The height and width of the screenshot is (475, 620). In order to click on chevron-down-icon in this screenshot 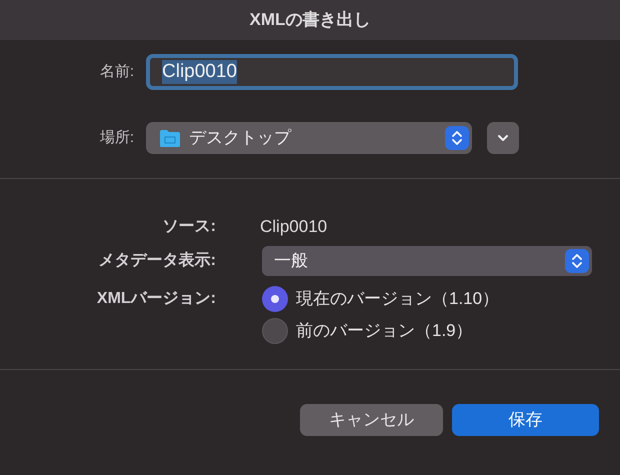, I will do `click(503, 138)`.